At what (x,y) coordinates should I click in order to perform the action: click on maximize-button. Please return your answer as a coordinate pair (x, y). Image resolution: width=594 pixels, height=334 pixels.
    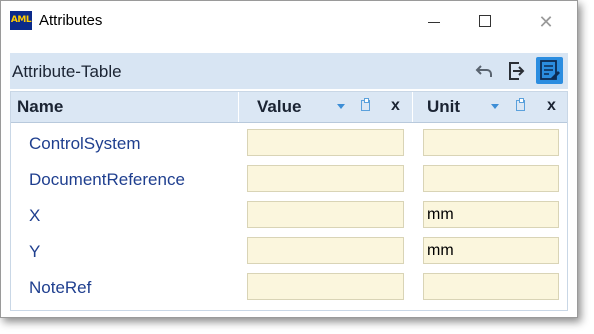
    Looking at the image, I should click on (486, 22).